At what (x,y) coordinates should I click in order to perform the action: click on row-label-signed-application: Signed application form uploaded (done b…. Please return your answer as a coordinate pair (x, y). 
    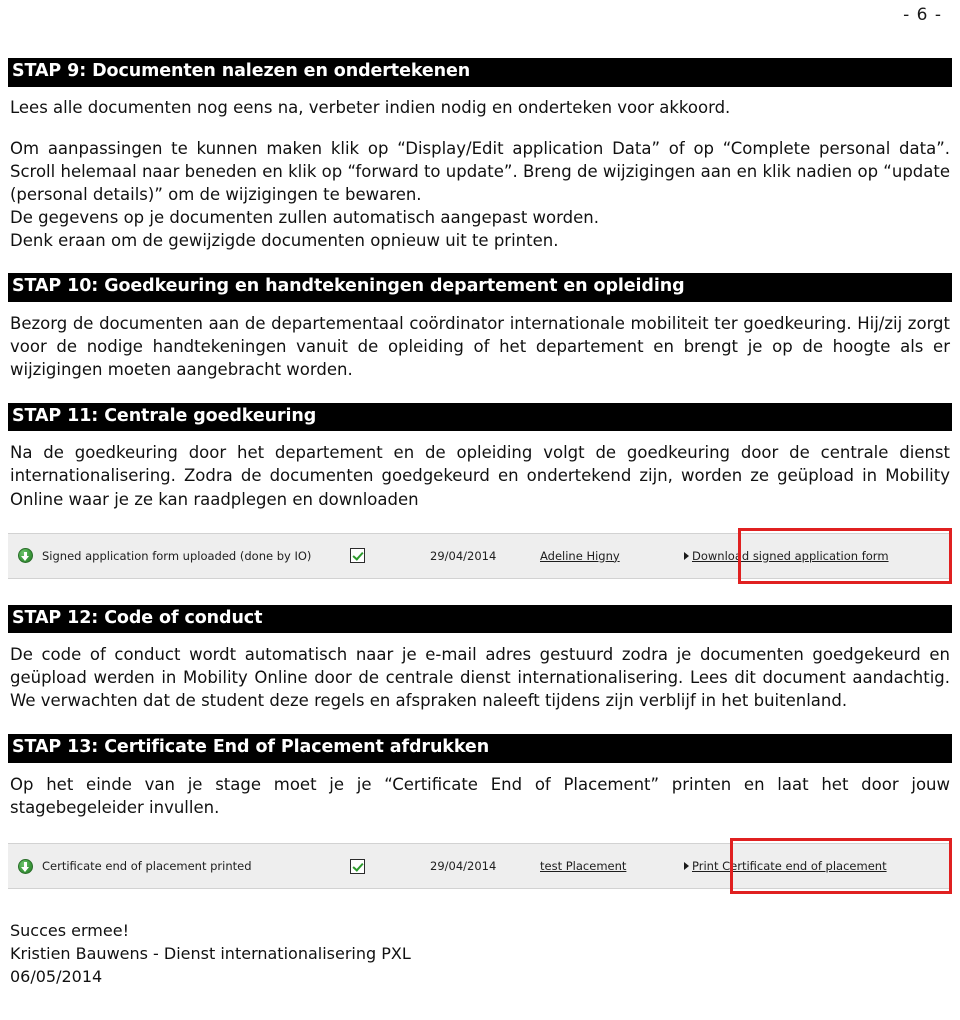
    Looking at the image, I should click on (177, 555).